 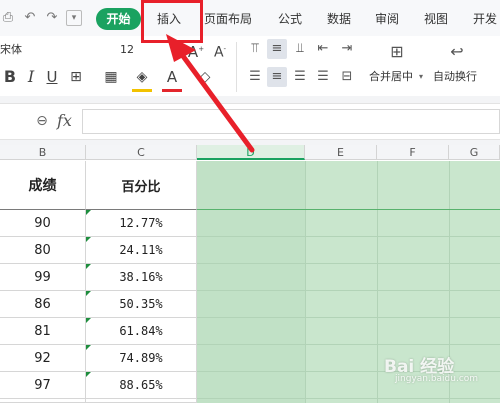 I want to click on wrap-text-icon: ↩, so click(x=457, y=52).